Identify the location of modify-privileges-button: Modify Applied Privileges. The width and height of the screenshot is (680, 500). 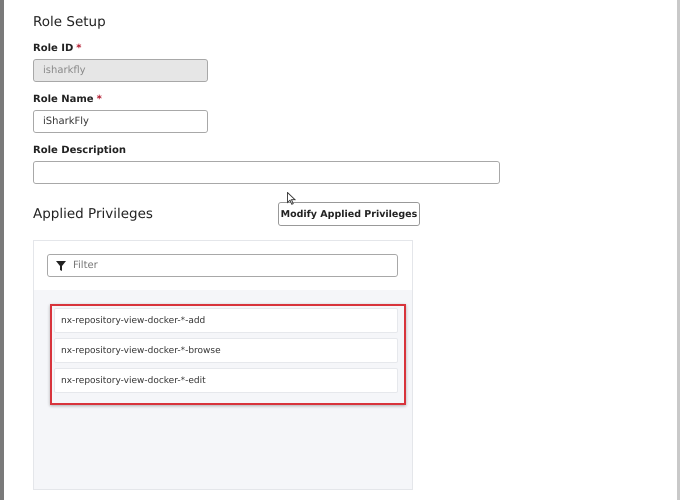
(349, 214).